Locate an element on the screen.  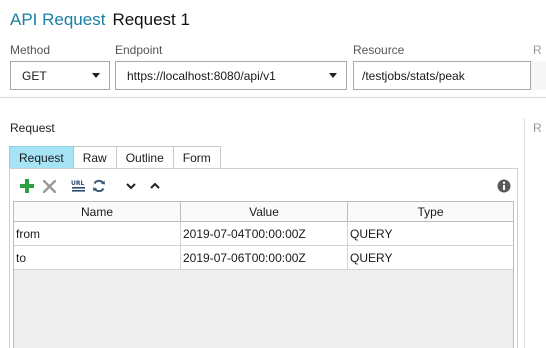
resource-input: /testjobs/stats/peak is located at coordinates (442, 75).